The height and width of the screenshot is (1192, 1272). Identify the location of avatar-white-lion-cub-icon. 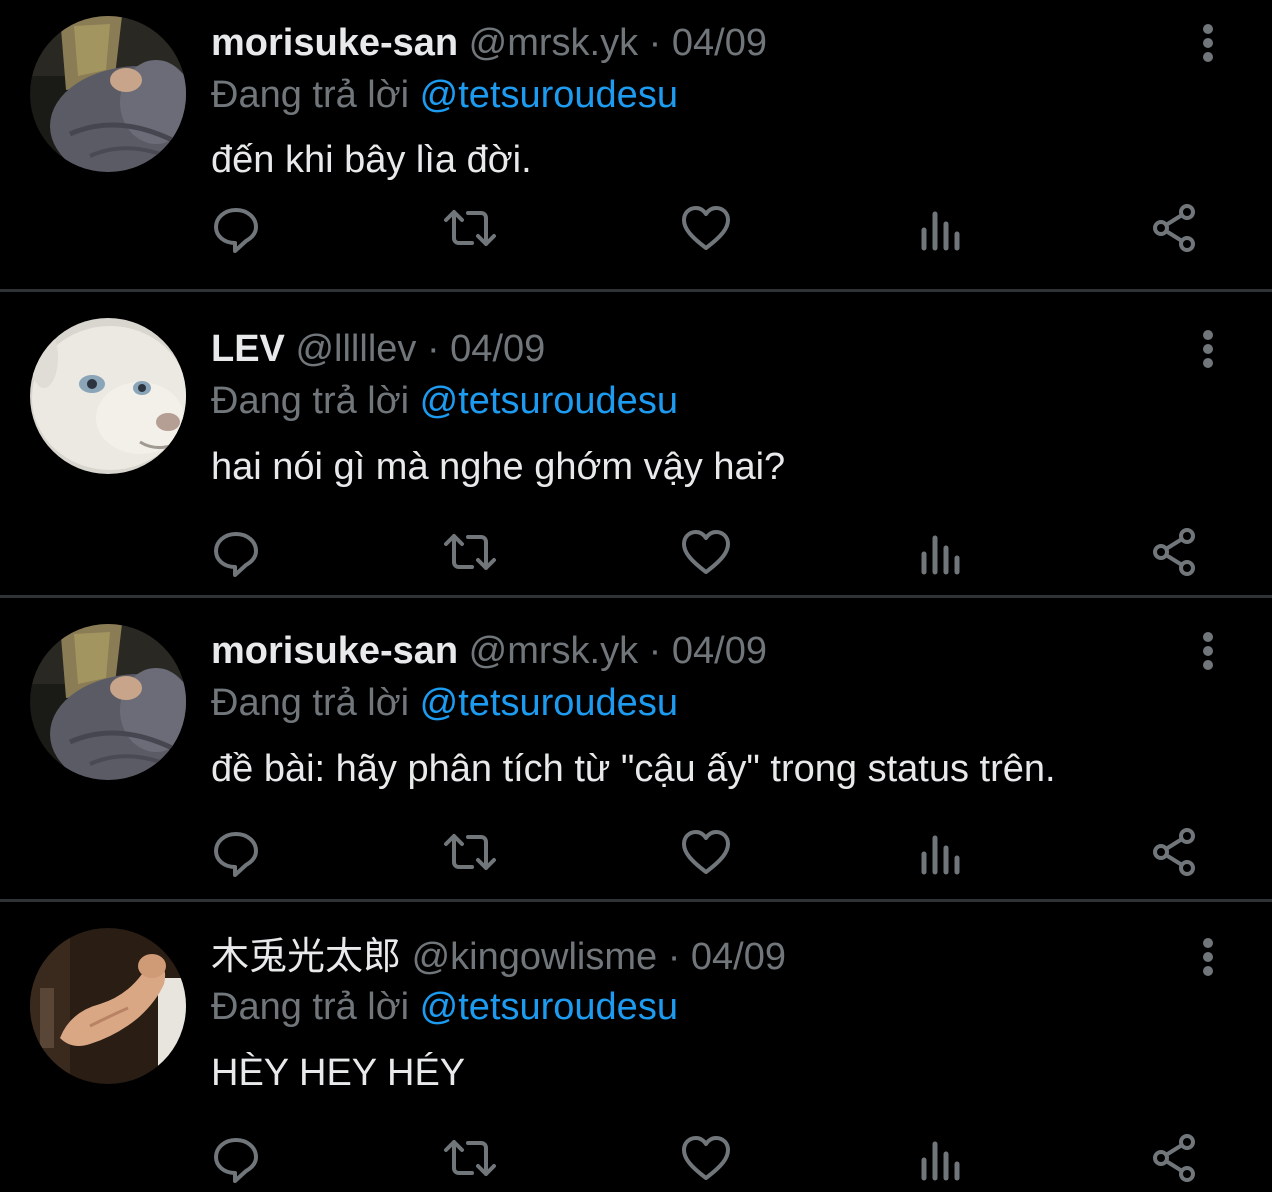
(108, 396).